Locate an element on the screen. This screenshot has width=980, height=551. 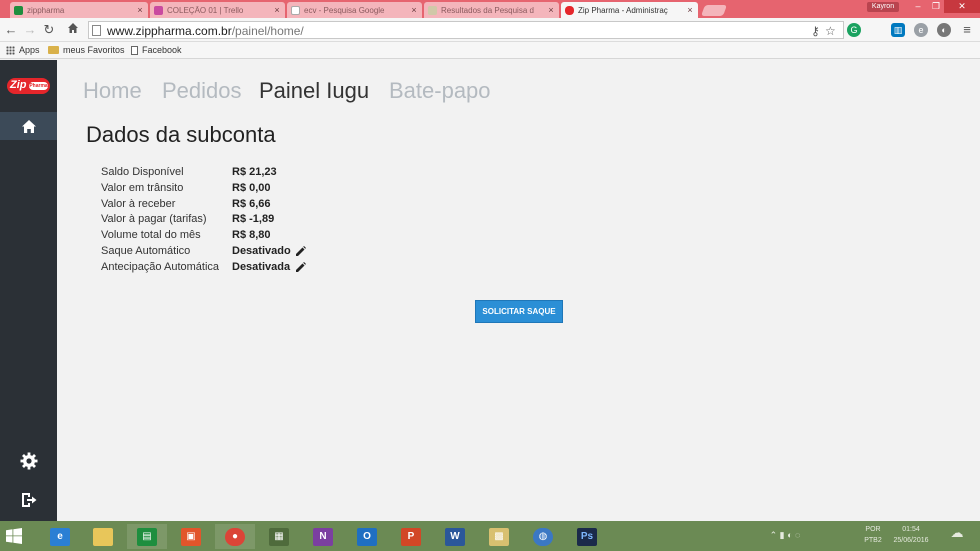
back-icon: ← is located at coordinates (11, 30).